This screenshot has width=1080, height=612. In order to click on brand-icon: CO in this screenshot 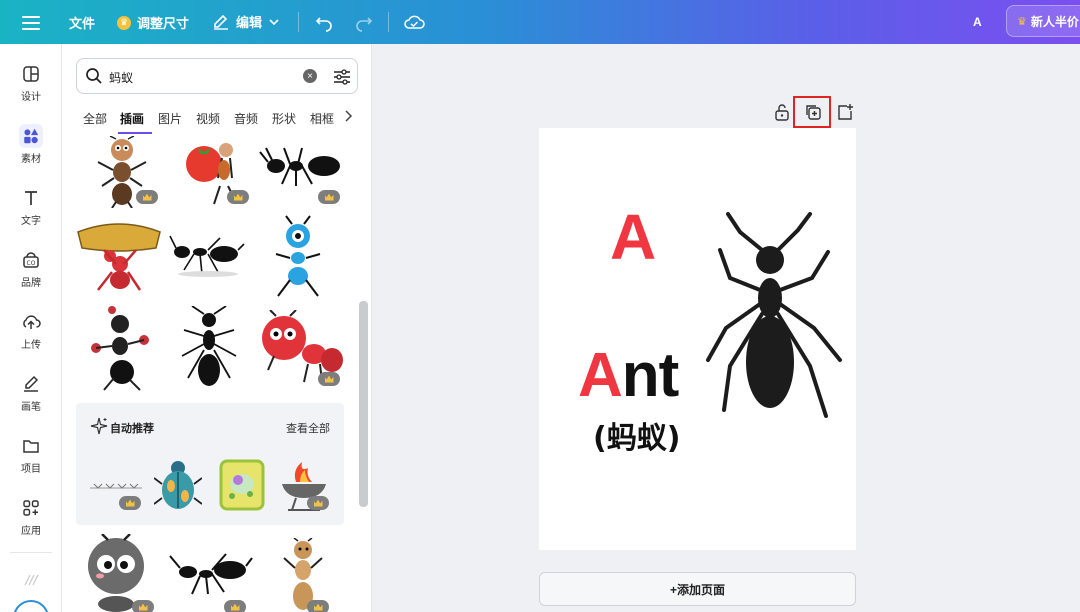, I will do `click(31, 260)`.